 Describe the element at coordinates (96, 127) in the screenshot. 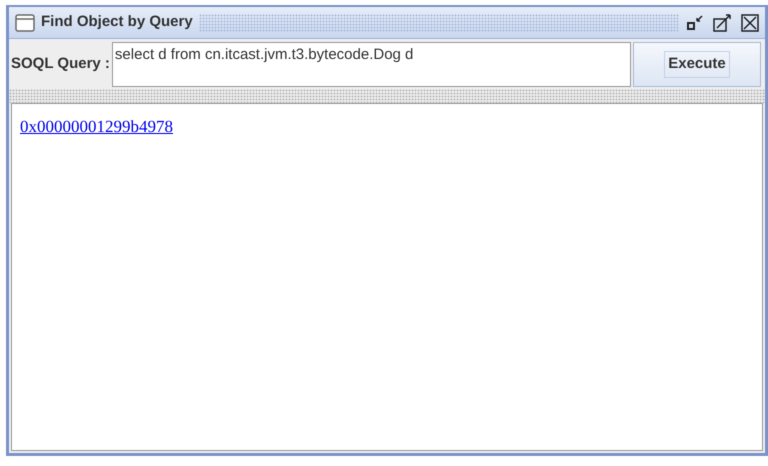

I see `object-link: 0x00000001299b4978` at that location.